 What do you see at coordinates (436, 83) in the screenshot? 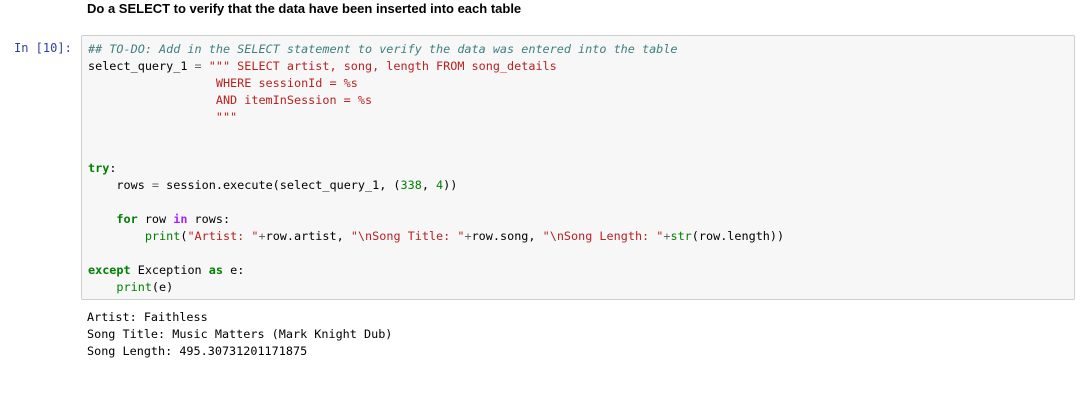
I see `code-line-where: WHERE sessionId = %s` at bounding box center [436, 83].